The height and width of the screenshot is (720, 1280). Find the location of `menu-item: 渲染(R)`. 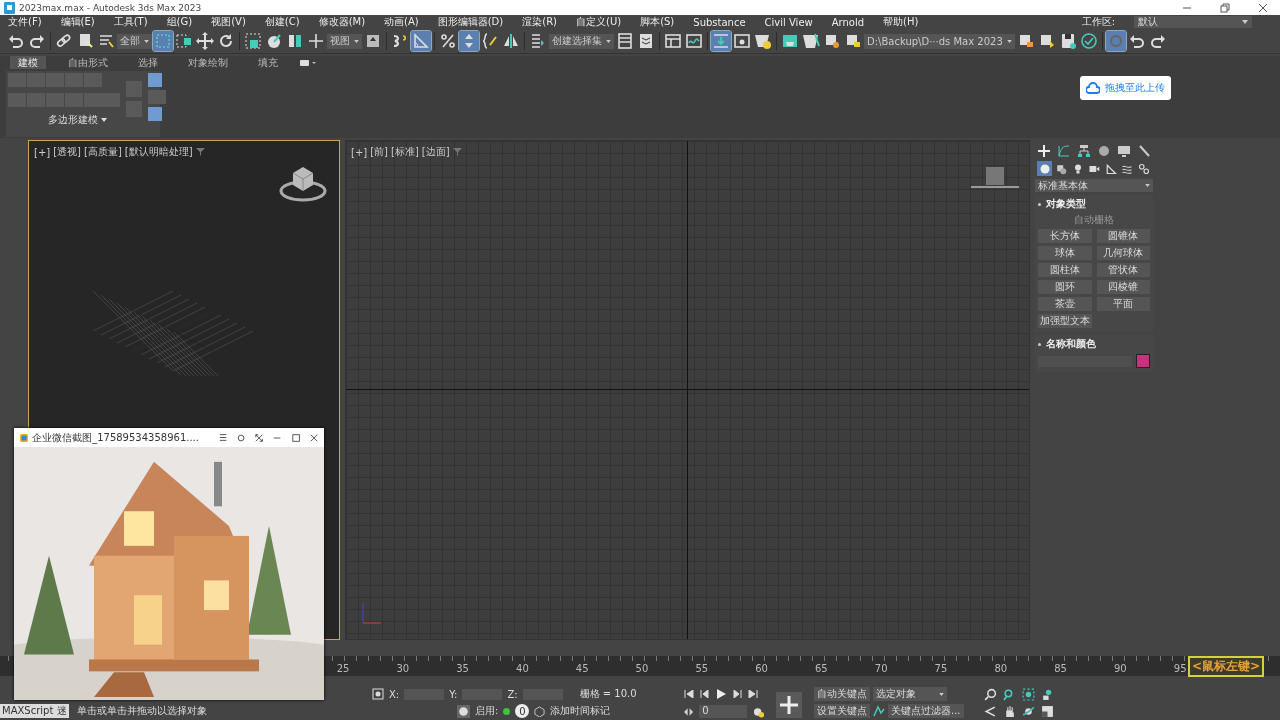

menu-item: 渲染(R) is located at coordinates (539, 22).